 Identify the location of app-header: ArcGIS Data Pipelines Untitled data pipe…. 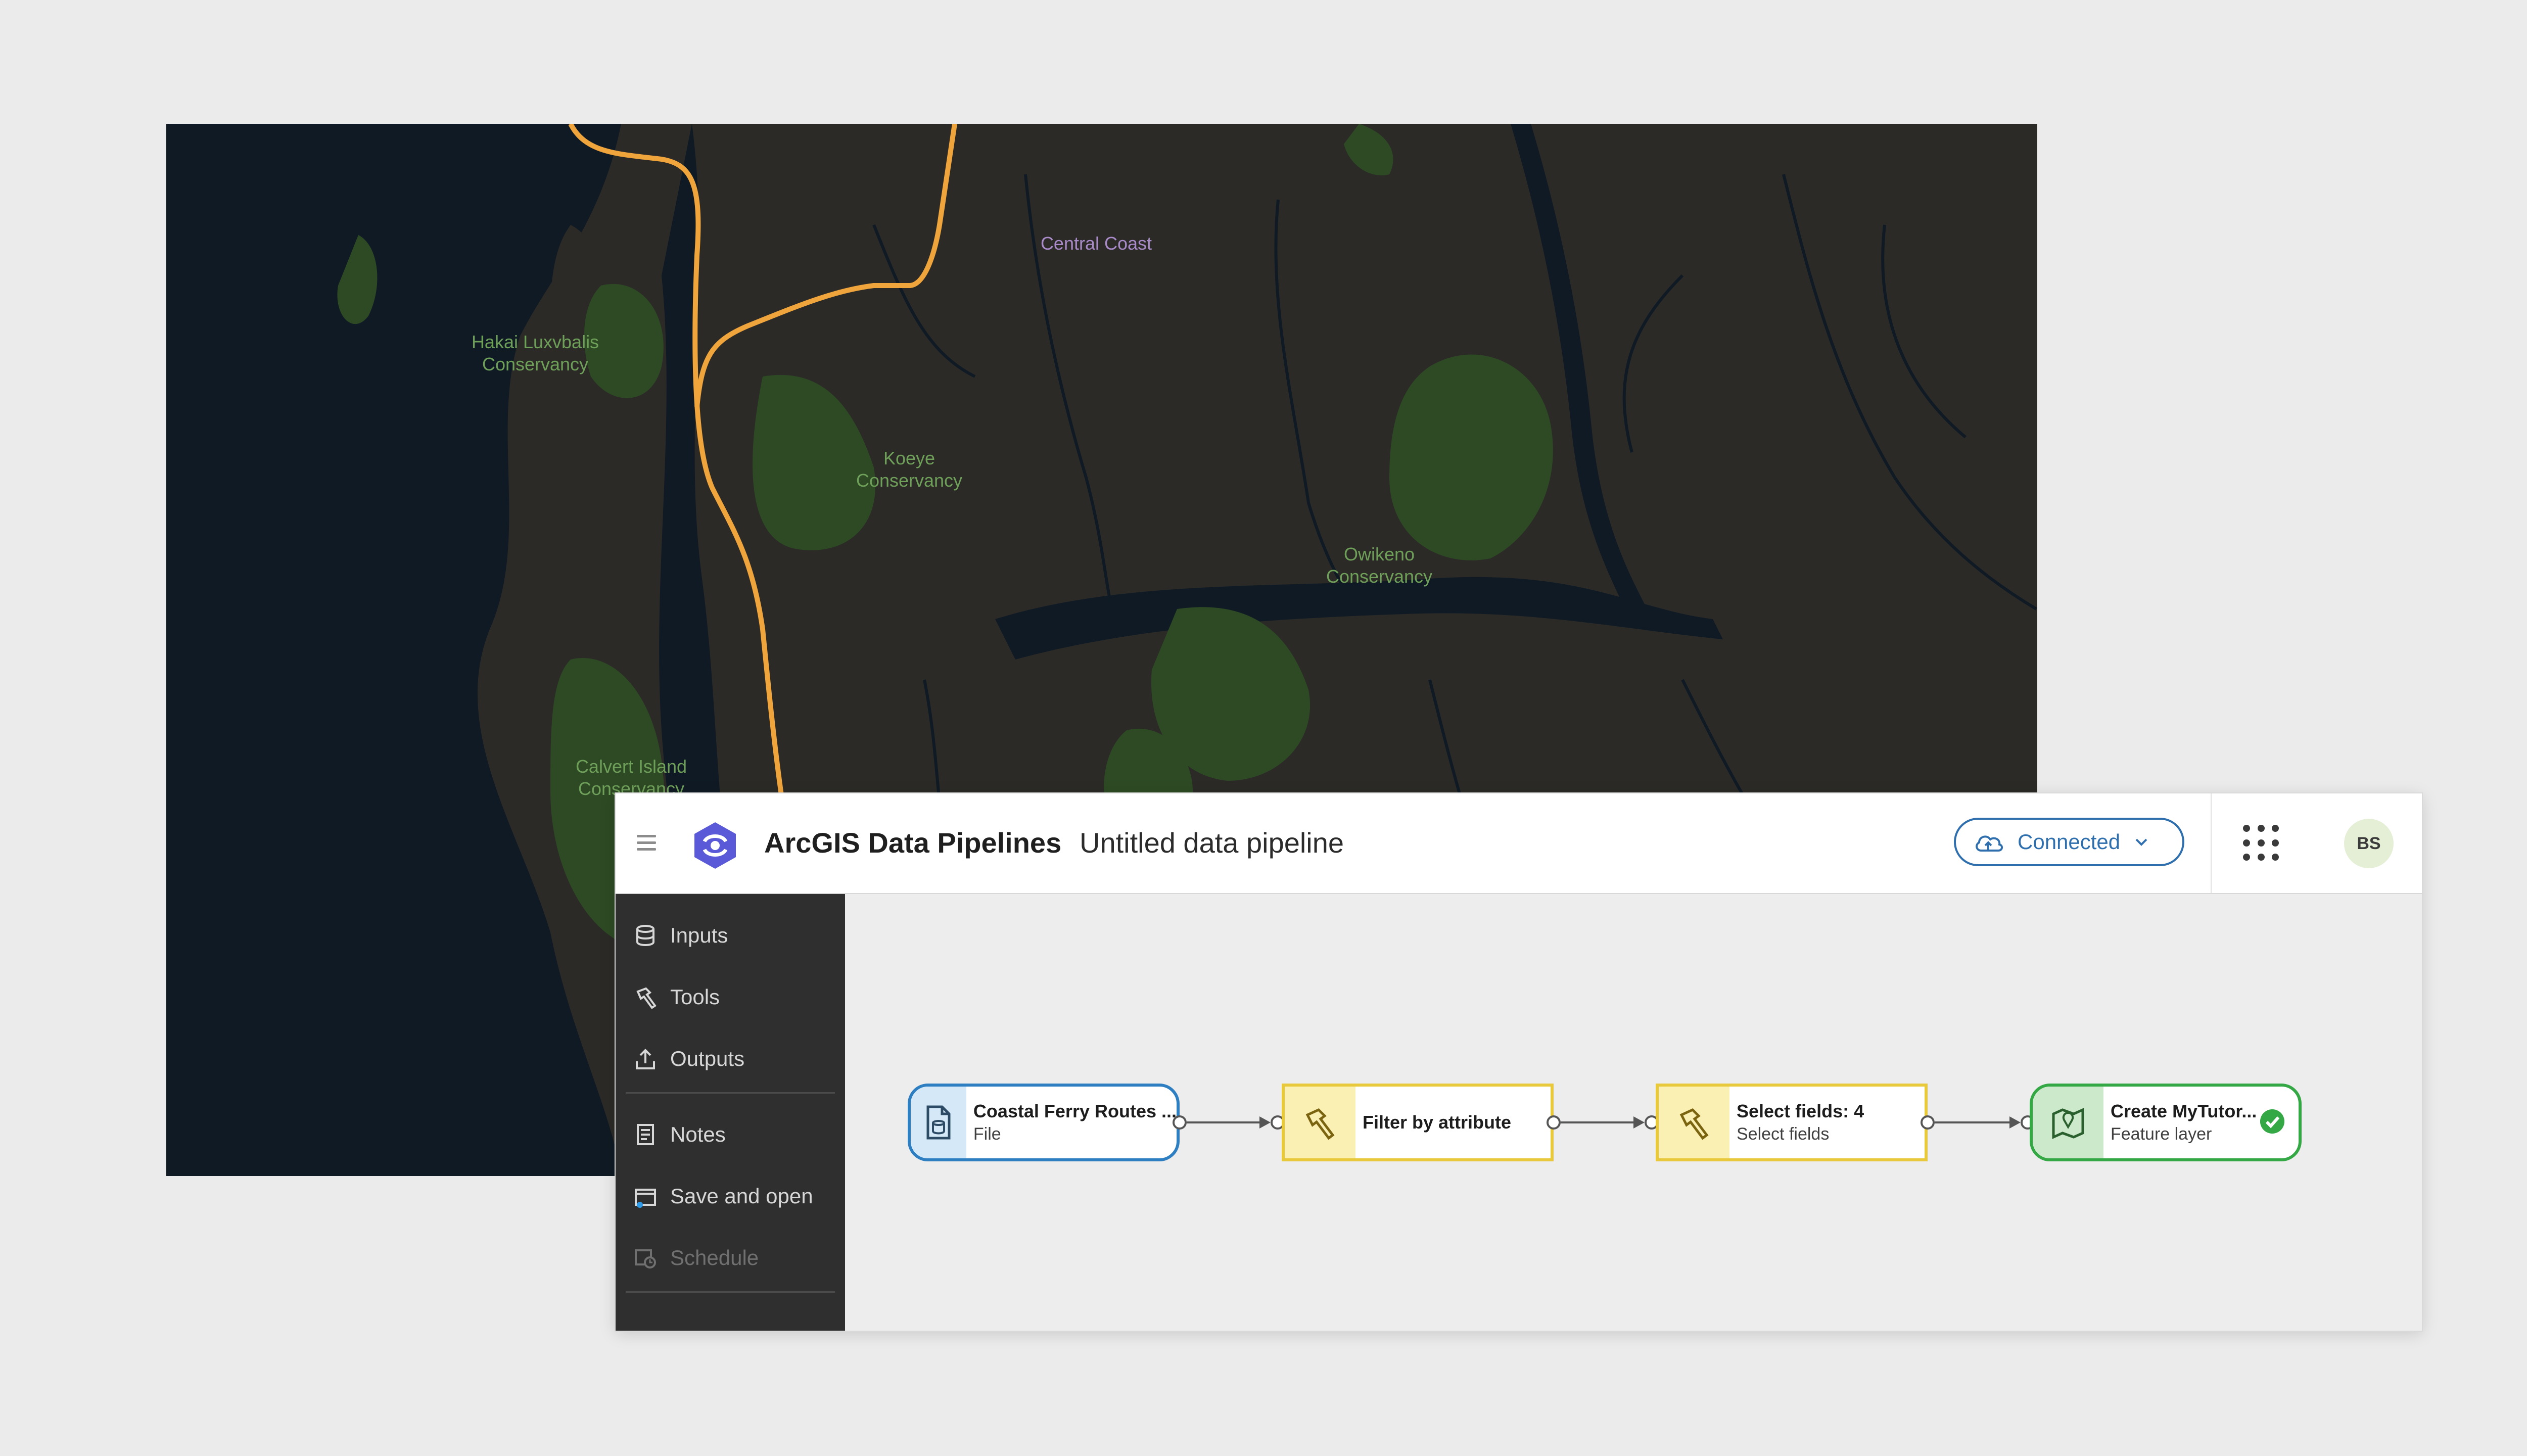
(1519, 843).